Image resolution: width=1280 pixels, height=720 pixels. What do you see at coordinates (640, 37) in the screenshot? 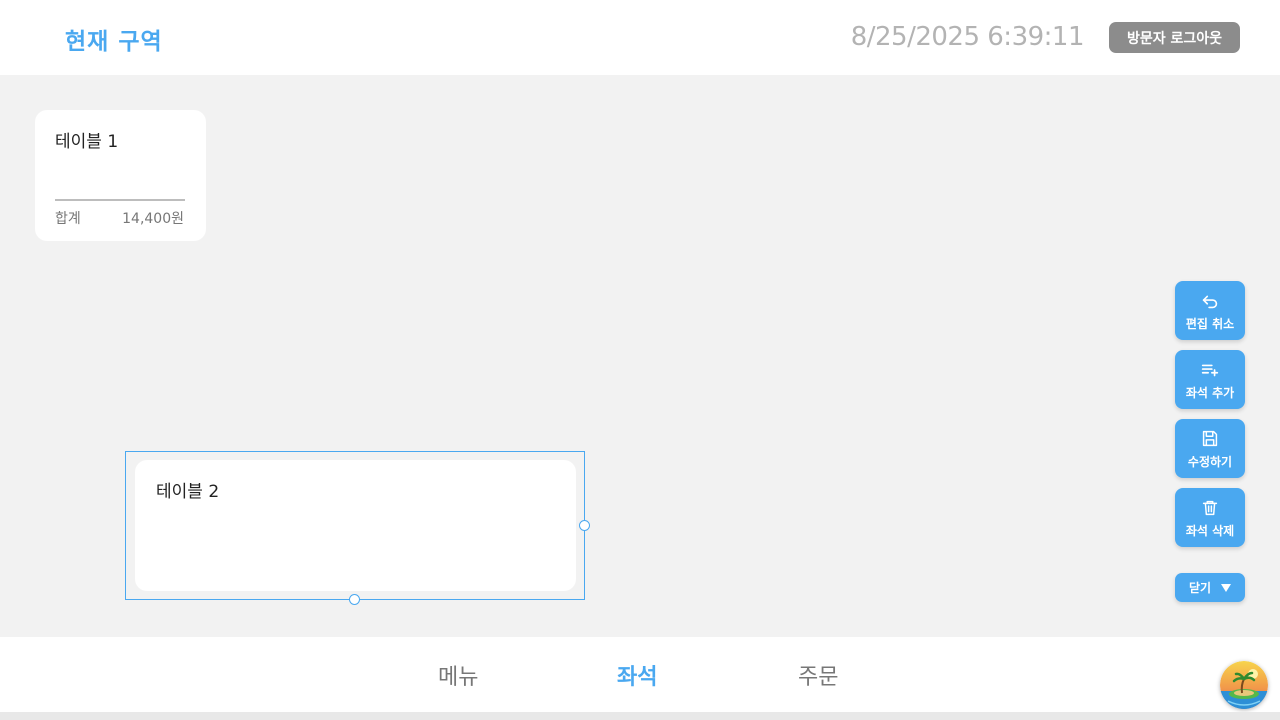
I see `top-header: 현재 구역 8/25/2025 6:39:11 방문자 로그아웃` at bounding box center [640, 37].